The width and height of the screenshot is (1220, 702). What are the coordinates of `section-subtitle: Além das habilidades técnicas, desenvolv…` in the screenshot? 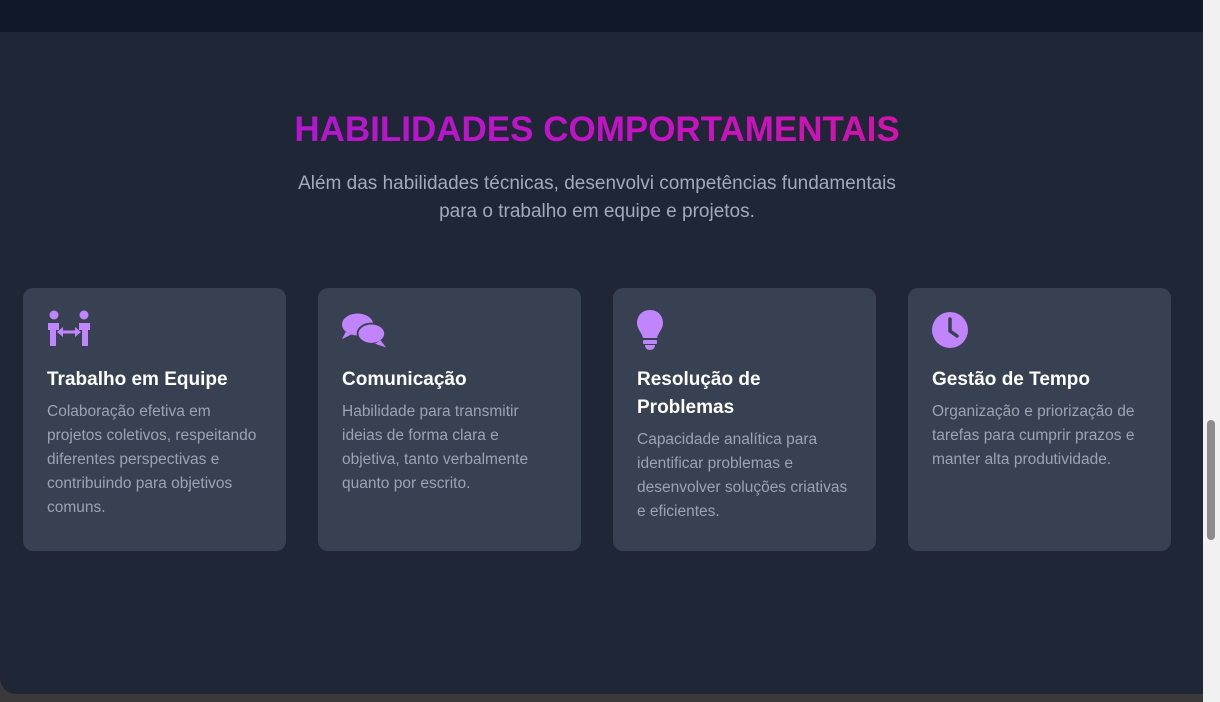 It's located at (597, 197).